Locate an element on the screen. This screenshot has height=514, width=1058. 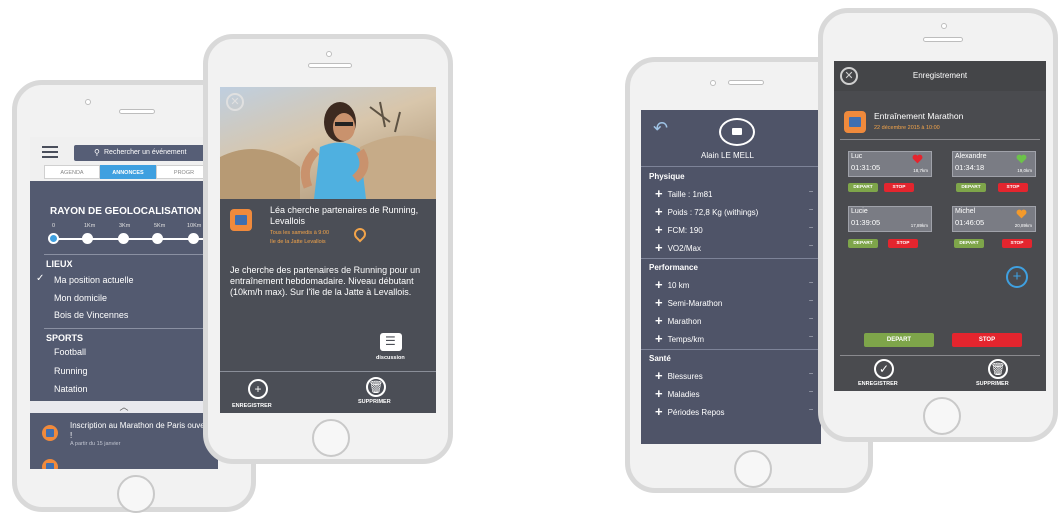
tab-annonces: ANNONCES is located at coordinates (128, 172).